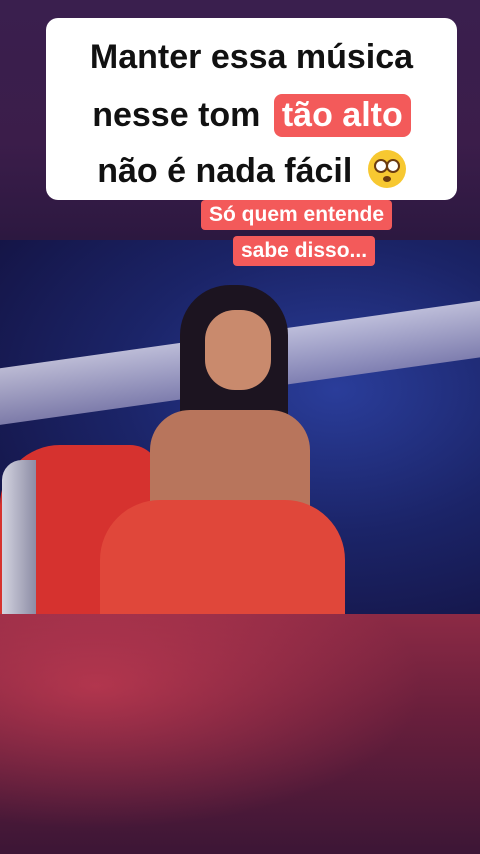  Describe the element at coordinates (297, 215) in the screenshot. I see `subtitle-line-1: Só quem entende` at that location.